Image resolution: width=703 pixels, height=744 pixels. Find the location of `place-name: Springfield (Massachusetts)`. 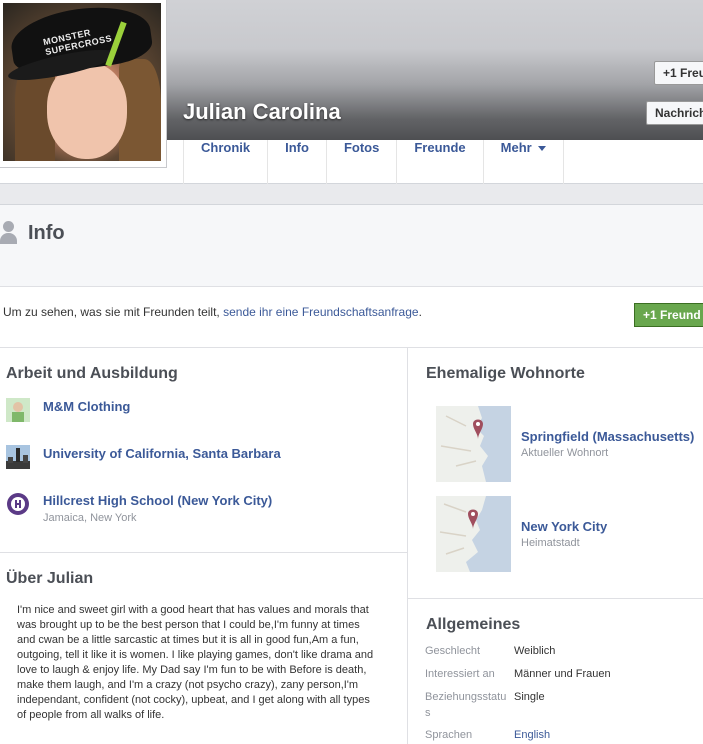

place-name: Springfield (Massachusetts) is located at coordinates (607, 436).